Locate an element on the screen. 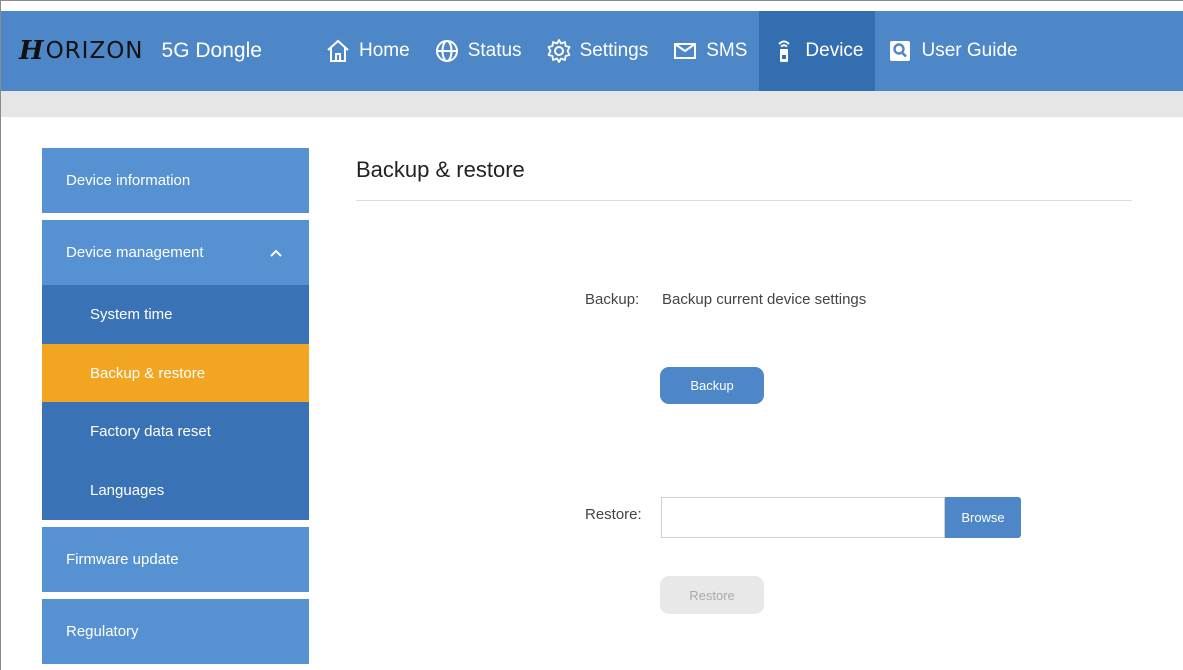 Image resolution: width=1183 pixels, height=670 pixels. product-name: 5G Dongle is located at coordinates (211, 50).